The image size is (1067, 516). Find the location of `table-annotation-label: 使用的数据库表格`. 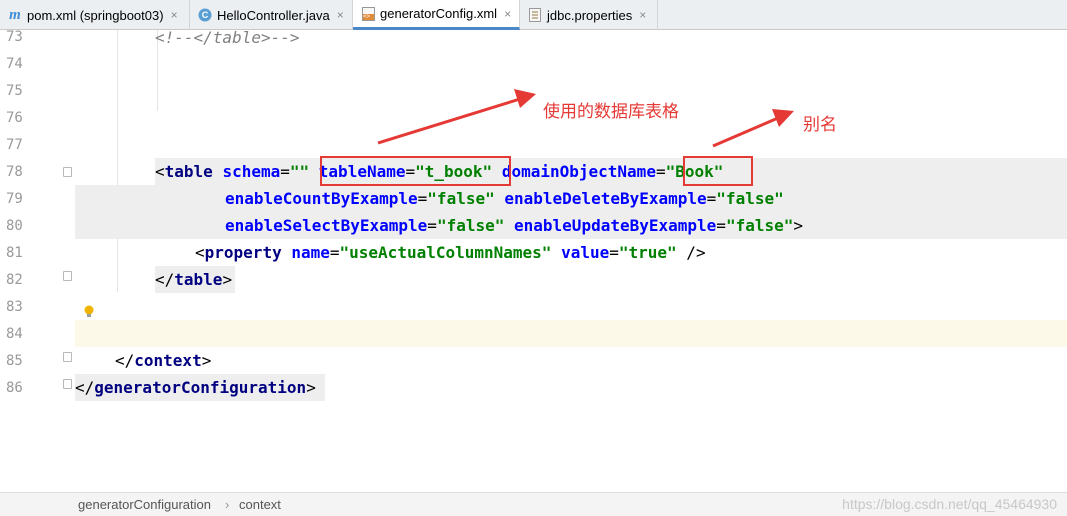

table-annotation-label: 使用的数据库表格 is located at coordinates (611, 112).